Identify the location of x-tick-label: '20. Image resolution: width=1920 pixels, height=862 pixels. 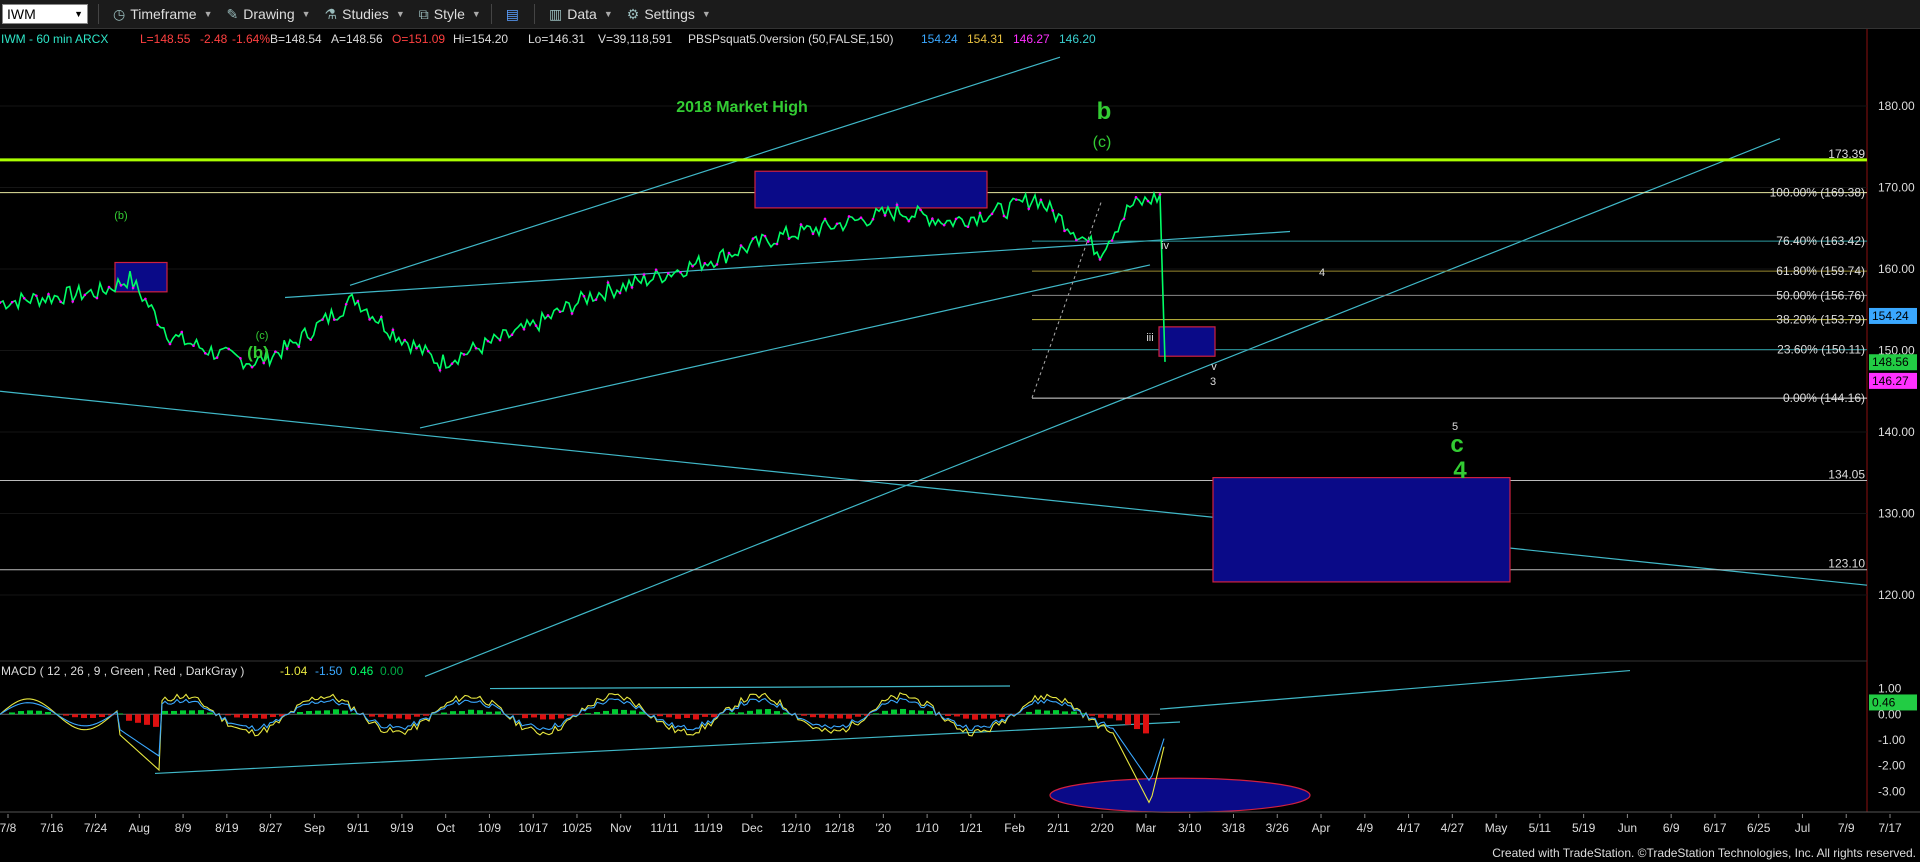
(884, 828).